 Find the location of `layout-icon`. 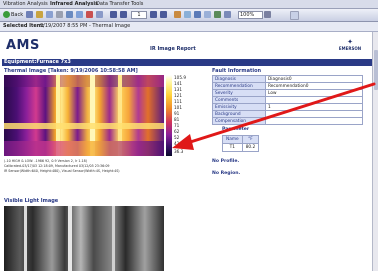

layout-icon is located at coordinates (177, 14).